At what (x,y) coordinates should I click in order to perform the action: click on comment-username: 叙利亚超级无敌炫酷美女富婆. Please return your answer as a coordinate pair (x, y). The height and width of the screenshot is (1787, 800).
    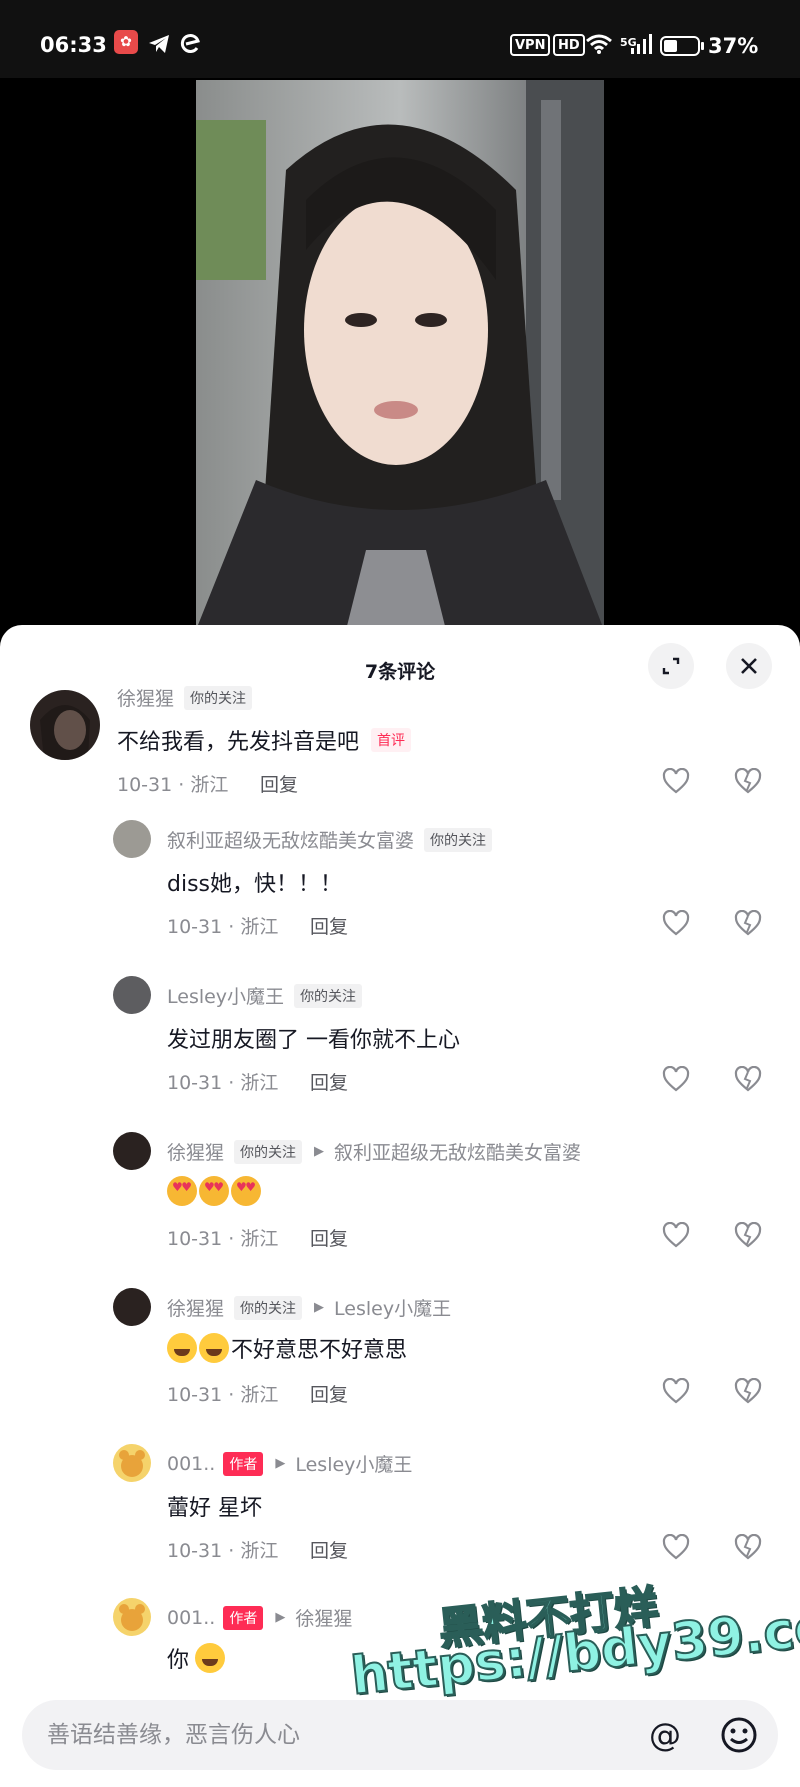
    Looking at the image, I should click on (290, 839).